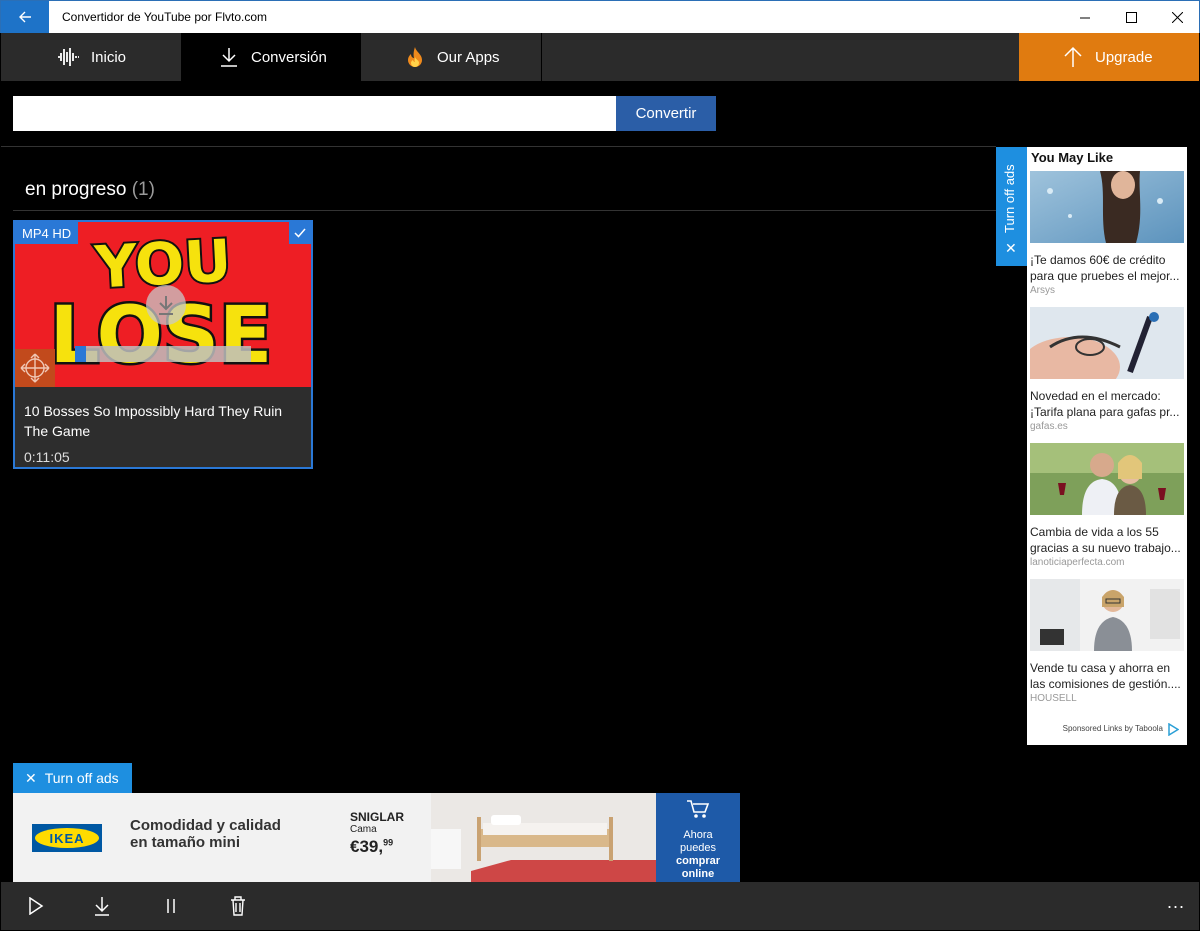  What do you see at coordinates (163, 354) in the screenshot?
I see `progress-bar` at bounding box center [163, 354].